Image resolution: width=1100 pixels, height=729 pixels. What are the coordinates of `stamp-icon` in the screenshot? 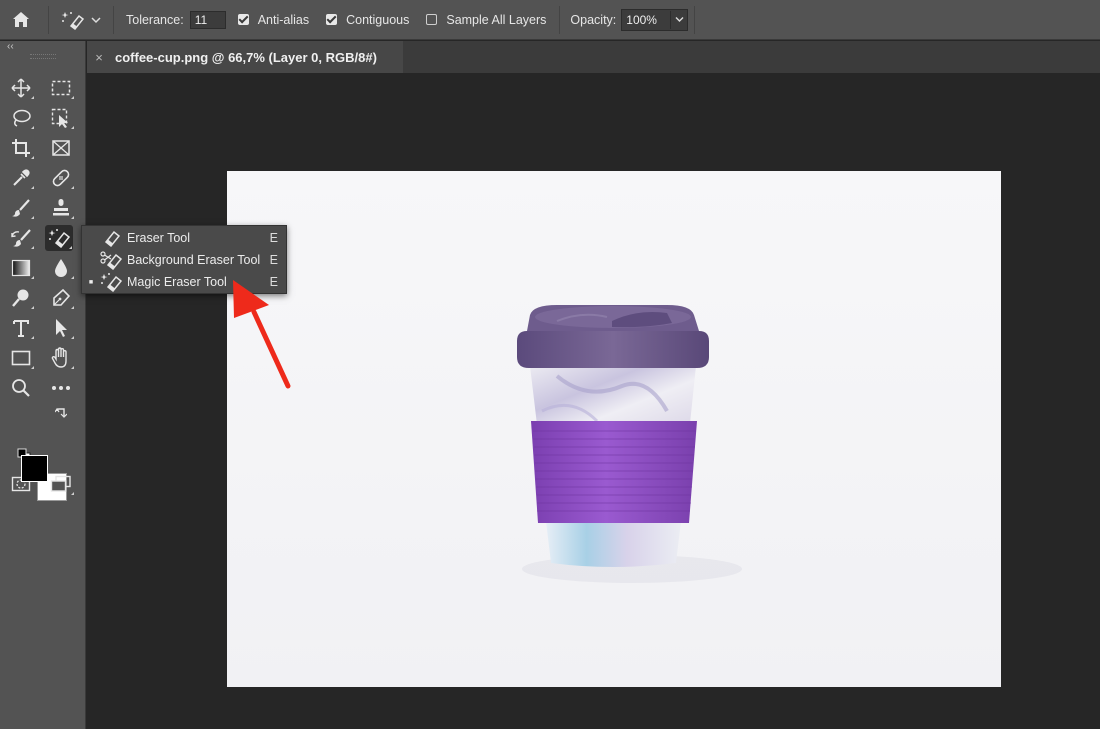 It's located at (61, 207).